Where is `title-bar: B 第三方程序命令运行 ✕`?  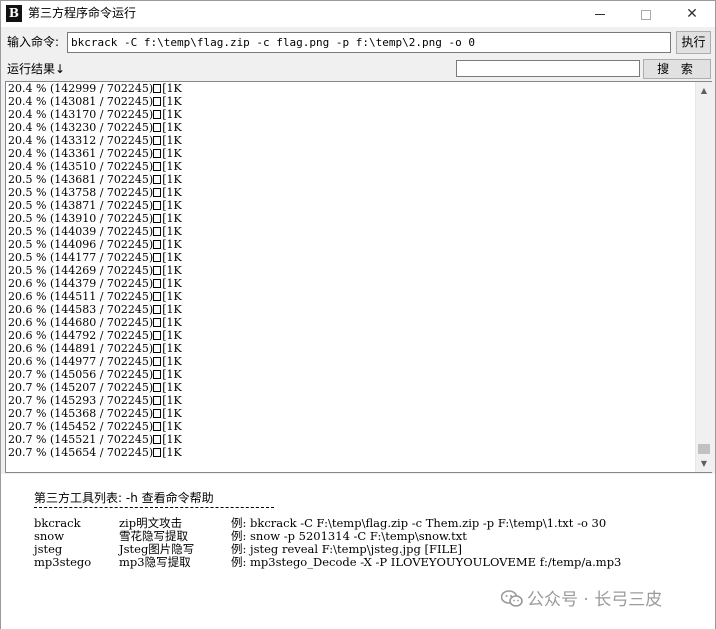 title-bar: B 第三方程序命令运行 ✕ is located at coordinates (358, 14).